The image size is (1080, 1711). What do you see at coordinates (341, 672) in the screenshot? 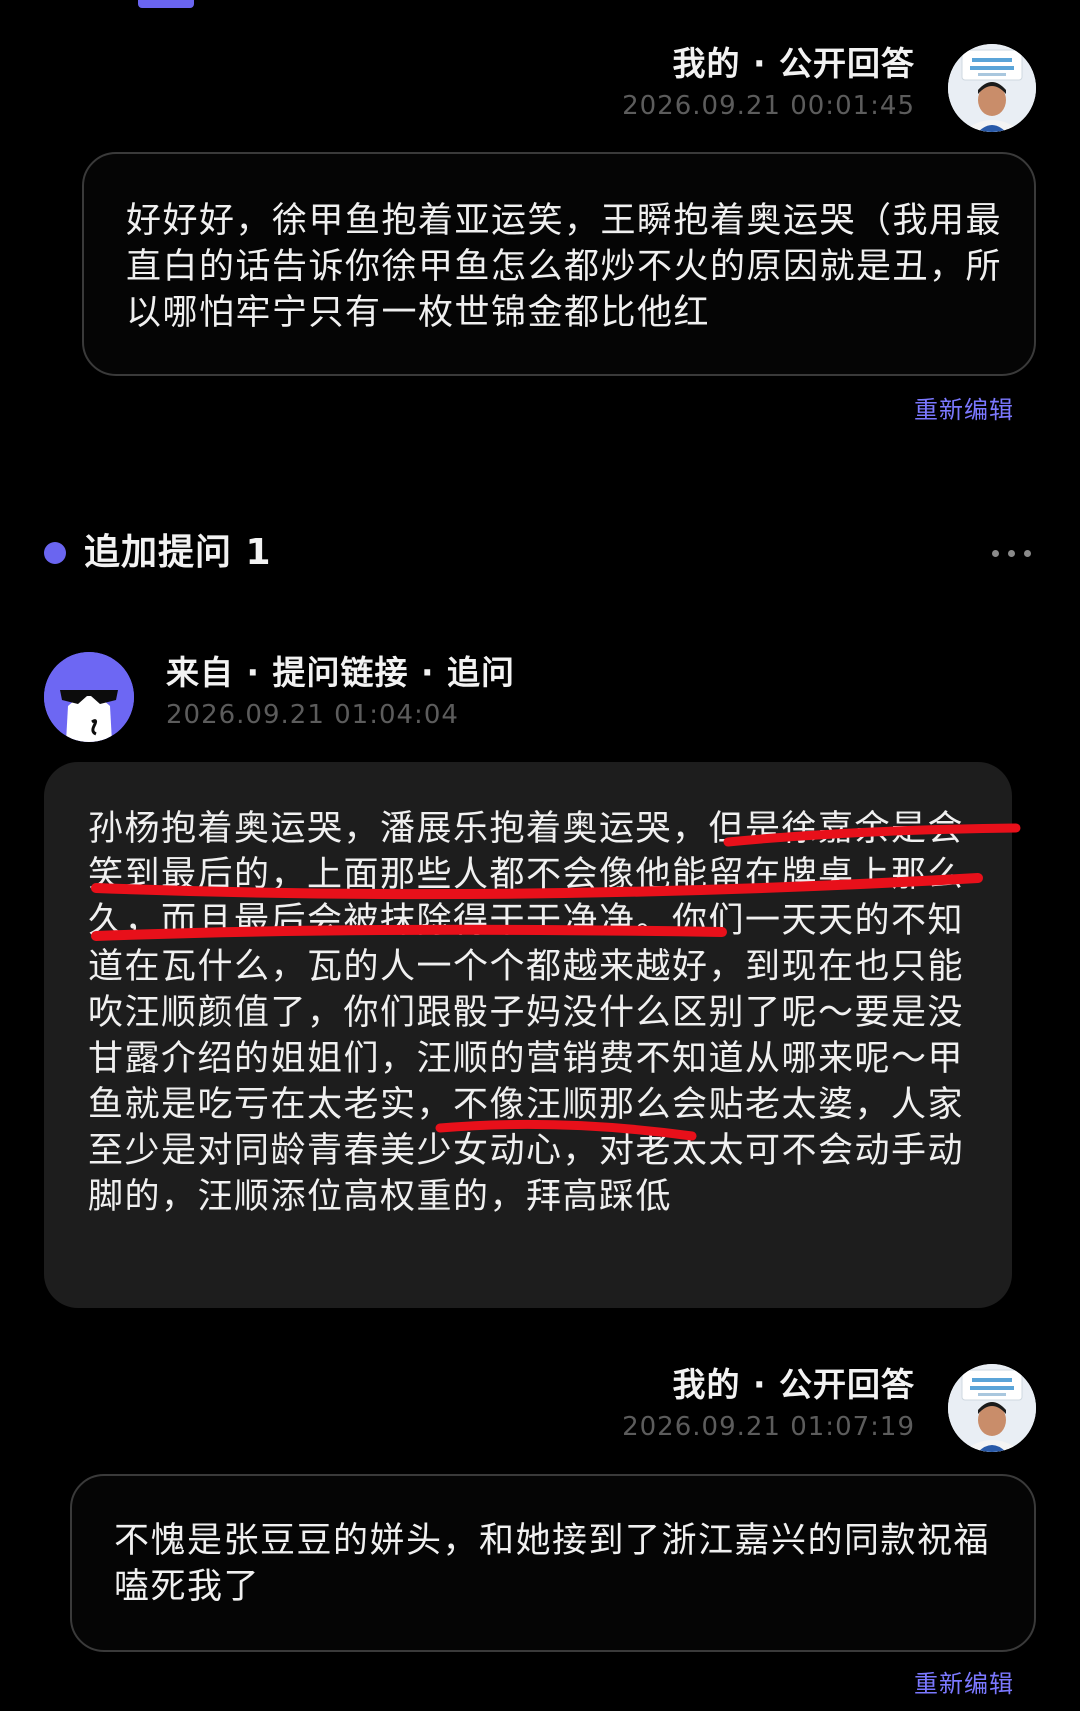
I see `question-header-label: 来自 · 提问链接 · 追问` at bounding box center [341, 672].